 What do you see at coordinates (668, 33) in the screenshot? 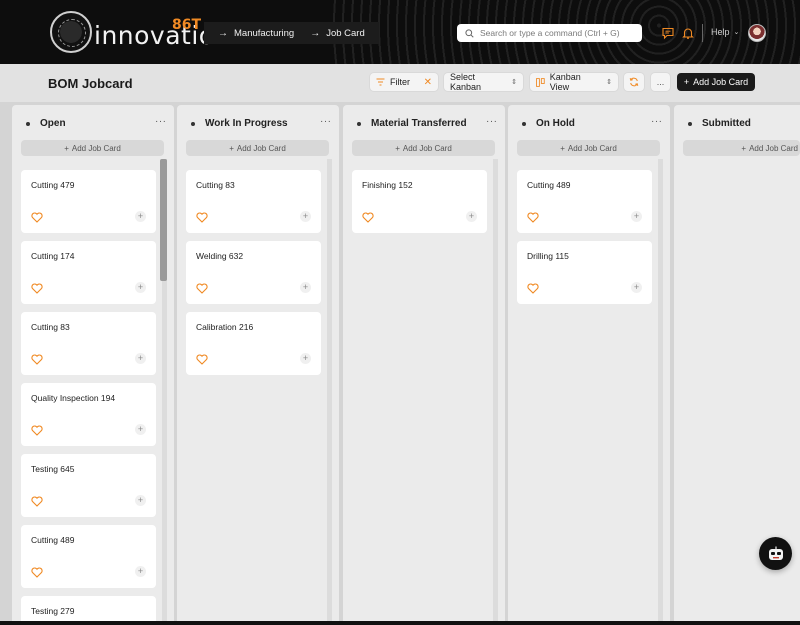
I see `chat-icon` at bounding box center [668, 33].